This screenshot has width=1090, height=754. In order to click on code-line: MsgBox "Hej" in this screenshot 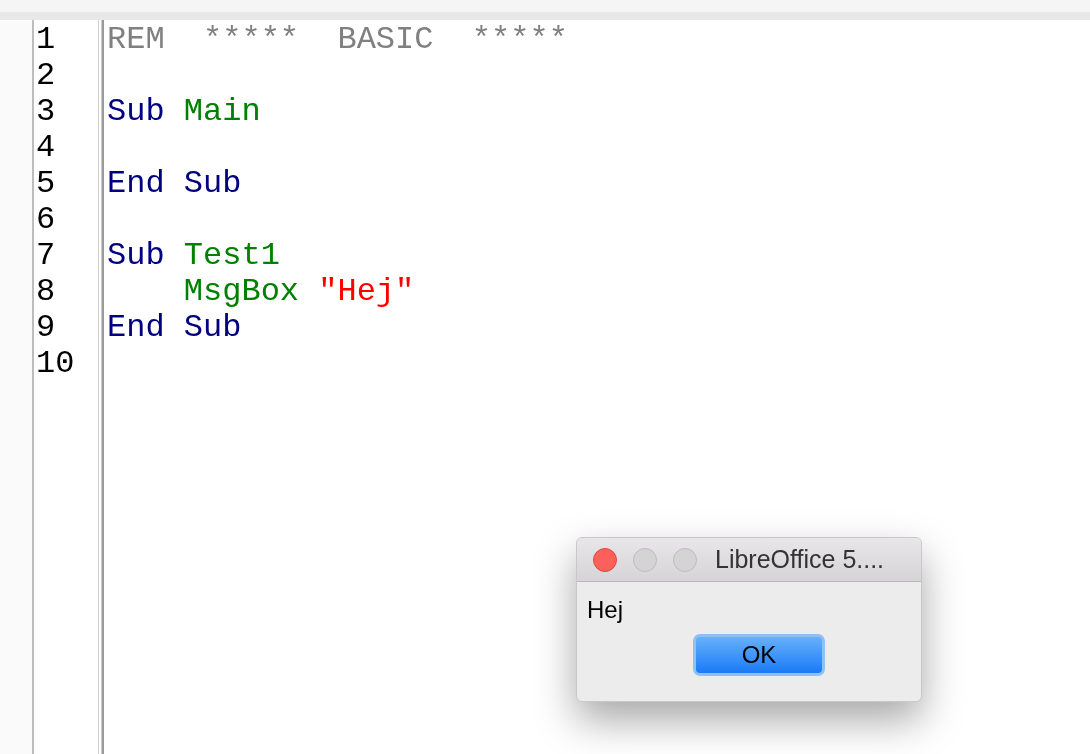, I will do `click(298, 291)`.